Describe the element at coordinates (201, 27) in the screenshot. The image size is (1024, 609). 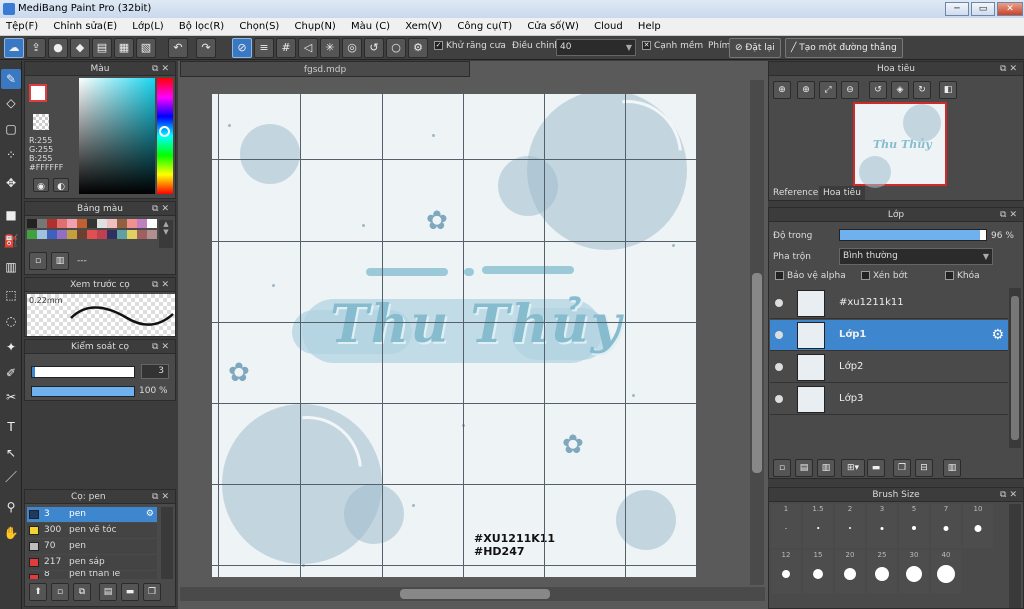
I see `menu-filter: Bộ lọc(R)` at that location.